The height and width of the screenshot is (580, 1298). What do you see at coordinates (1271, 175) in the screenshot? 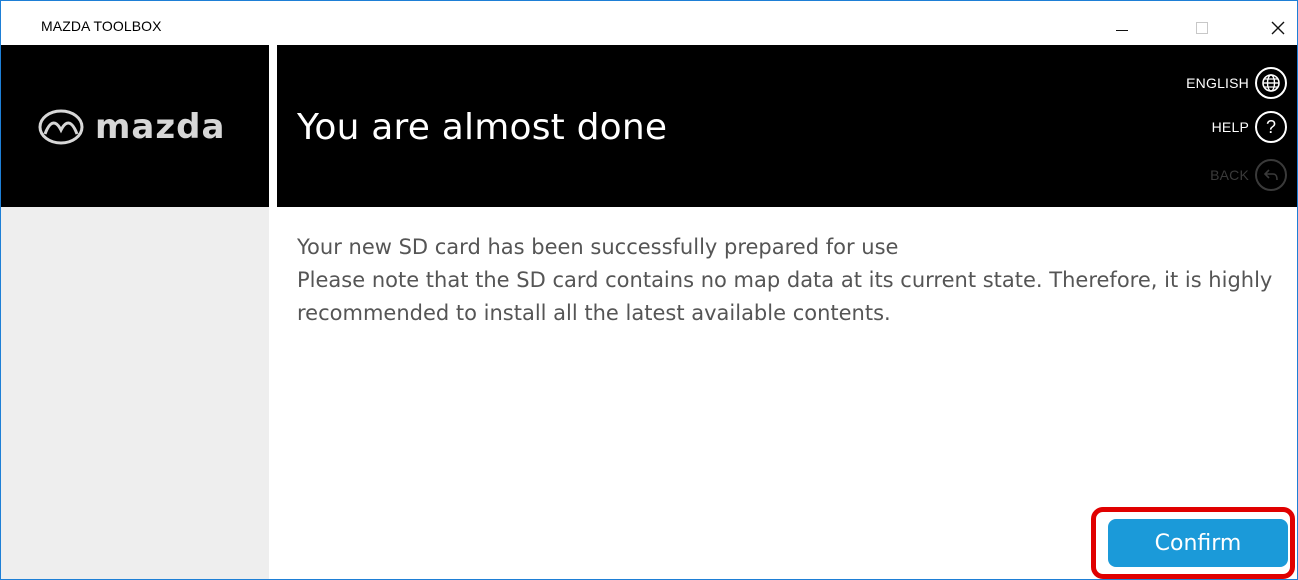
I see `back-arrow-icon` at bounding box center [1271, 175].